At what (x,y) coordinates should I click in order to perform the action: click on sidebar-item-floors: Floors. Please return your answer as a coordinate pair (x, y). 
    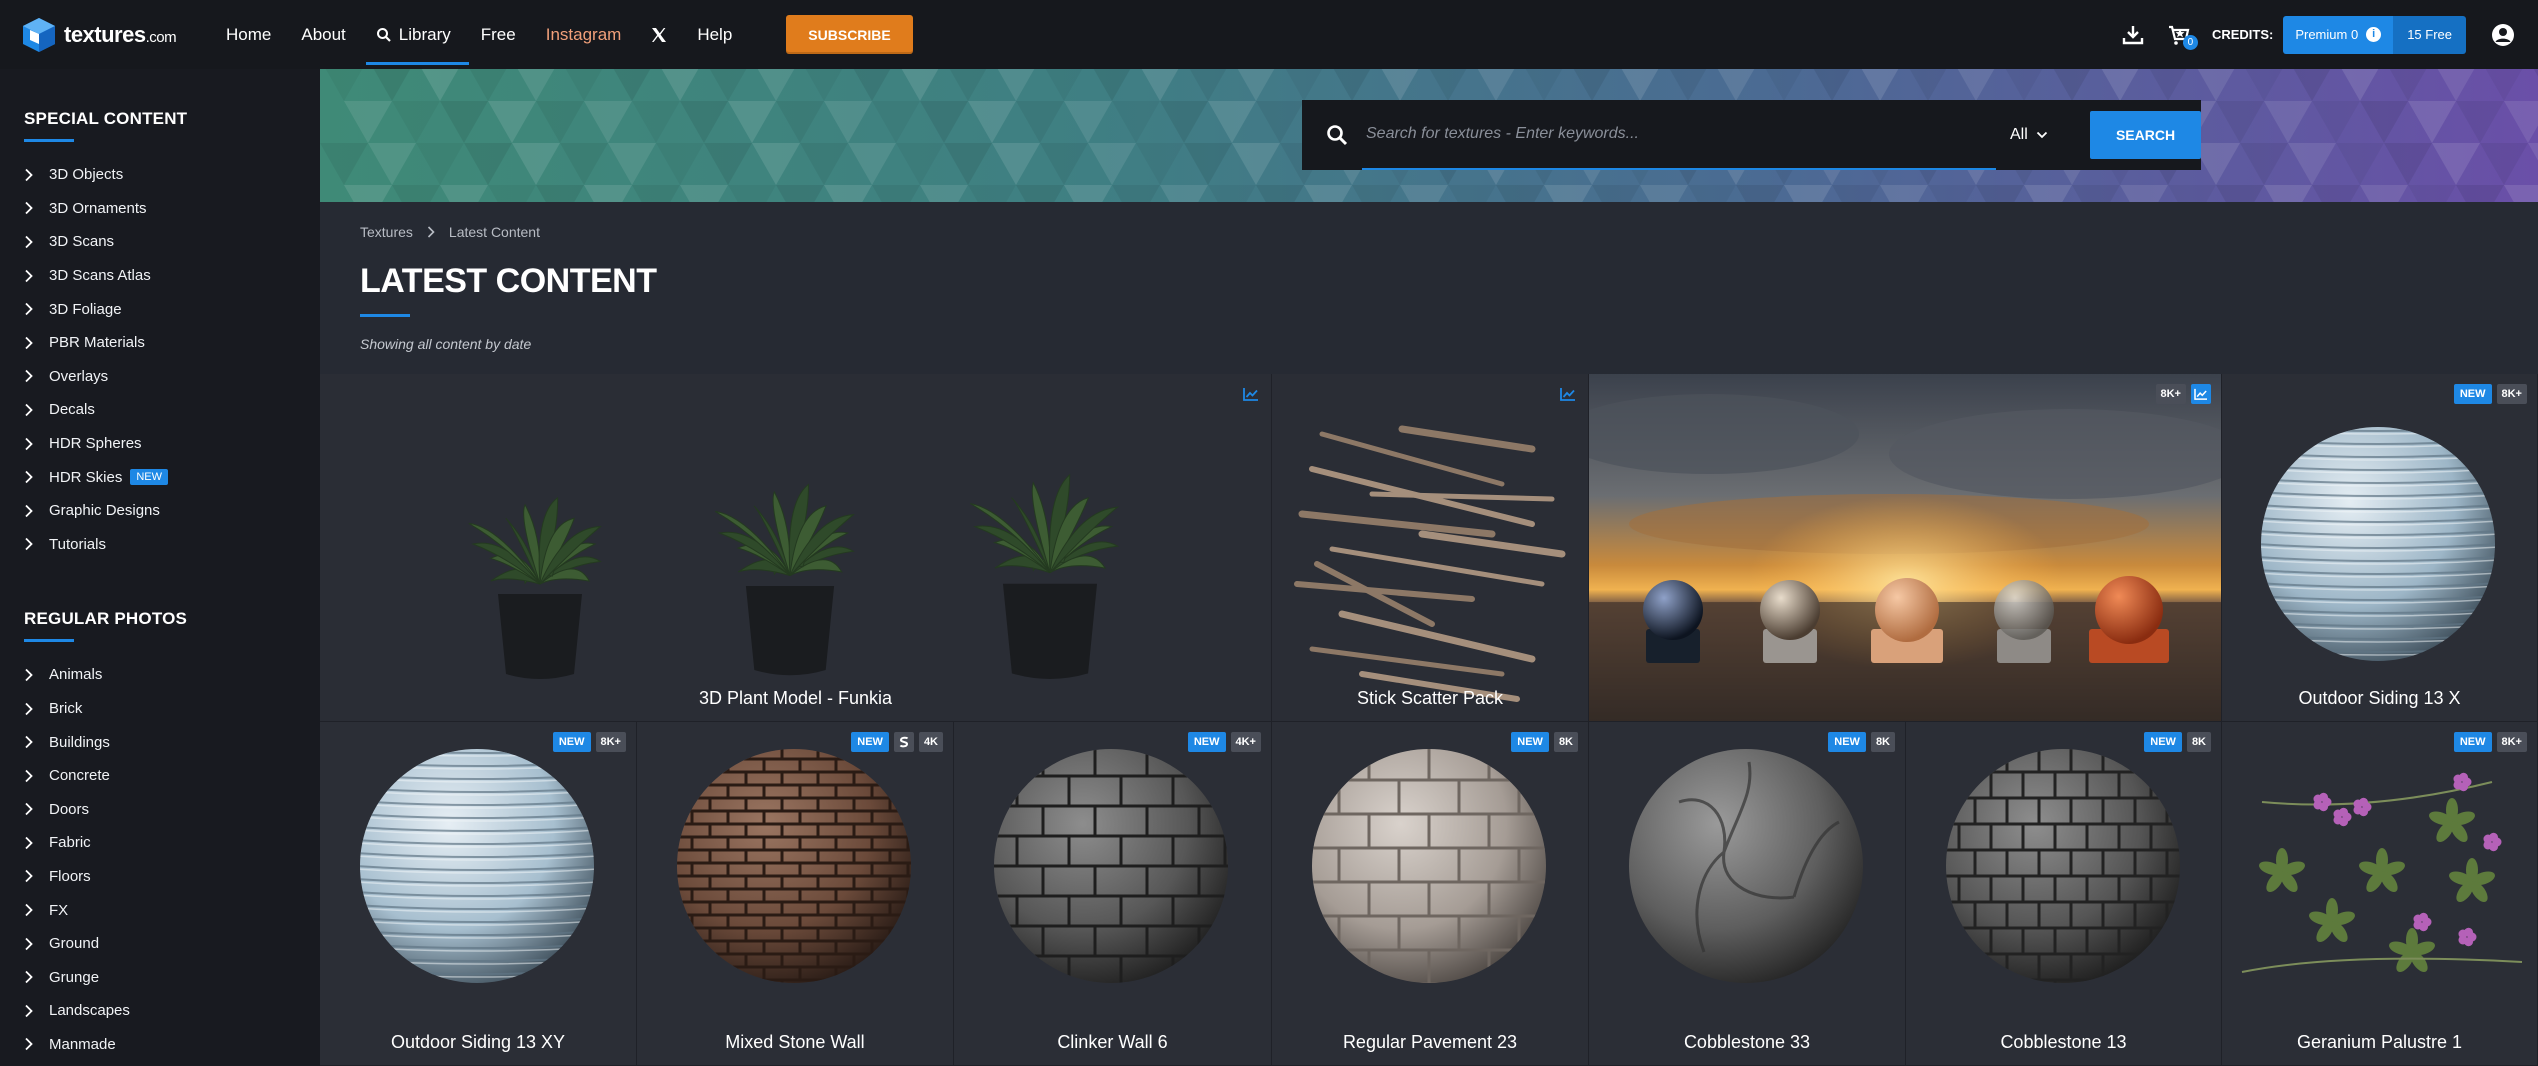
    Looking at the image, I should click on (172, 877).